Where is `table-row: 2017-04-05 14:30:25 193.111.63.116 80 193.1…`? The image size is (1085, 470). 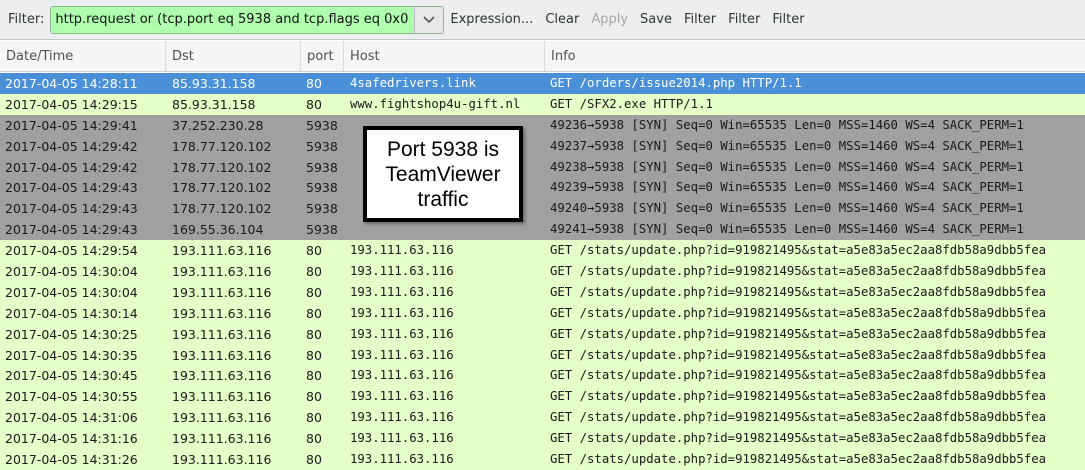 table-row: 2017-04-05 14:30:25 193.111.63.116 80 193.1… is located at coordinates (542, 334).